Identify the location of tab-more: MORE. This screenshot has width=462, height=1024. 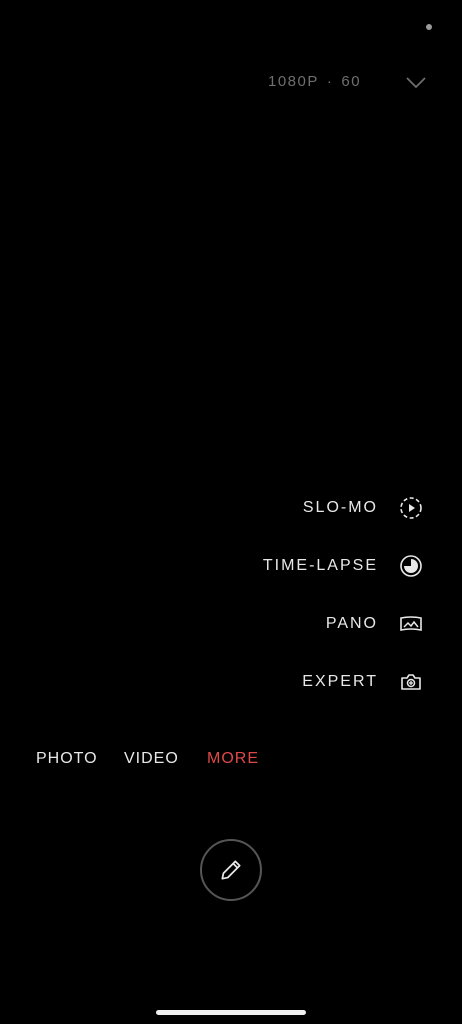
(233, 759).